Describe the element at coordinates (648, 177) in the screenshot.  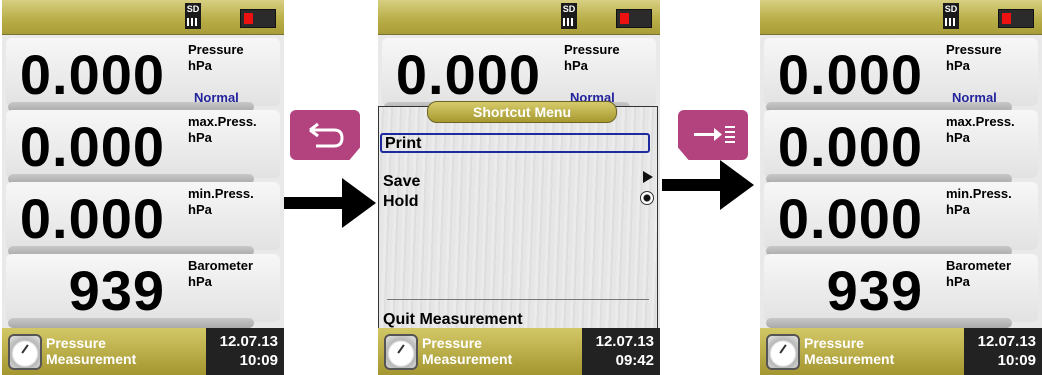
I see `submenu-arrow-icon` at that location.